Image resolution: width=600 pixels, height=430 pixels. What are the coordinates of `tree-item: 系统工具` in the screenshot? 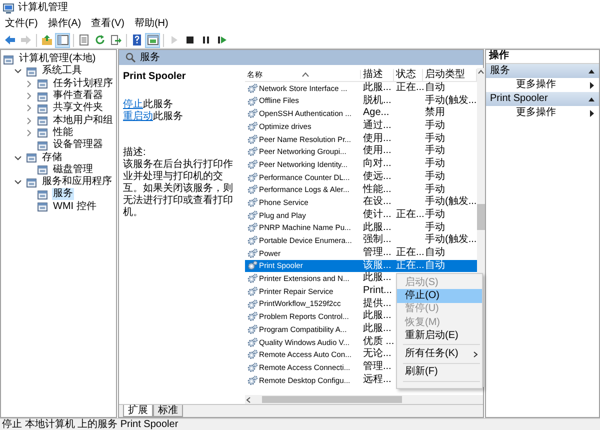 It's located at (62, 71).